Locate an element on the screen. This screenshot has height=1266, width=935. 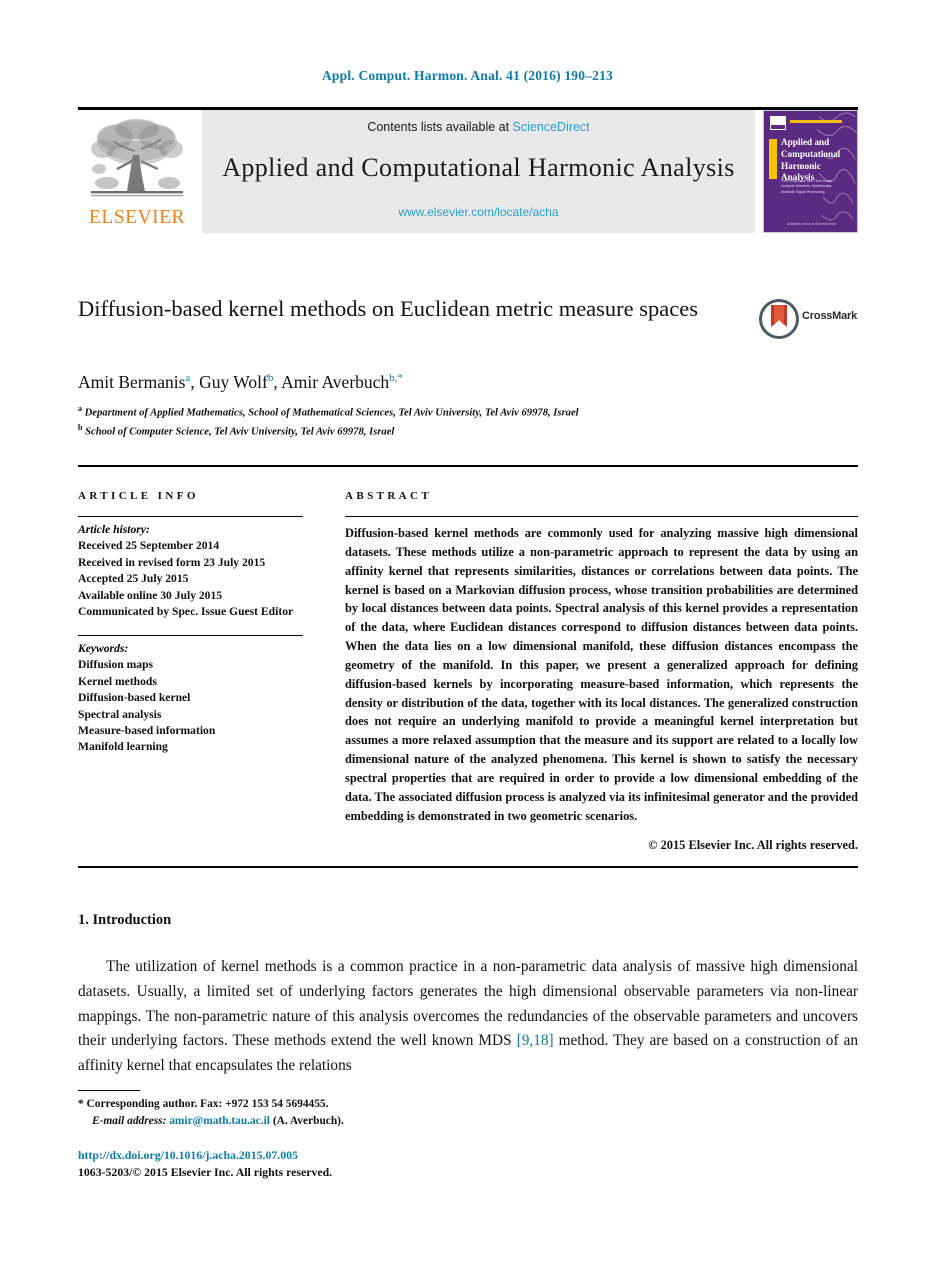
keywords-label: Keywords: is located at coordinates (103, 648).